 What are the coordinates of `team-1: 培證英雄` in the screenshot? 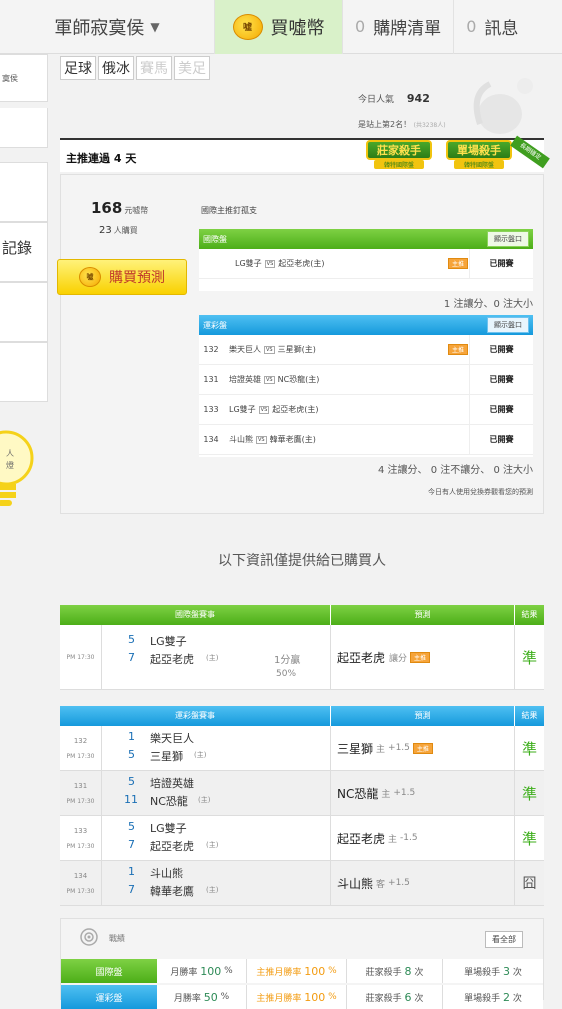 It's located at (172, 783).